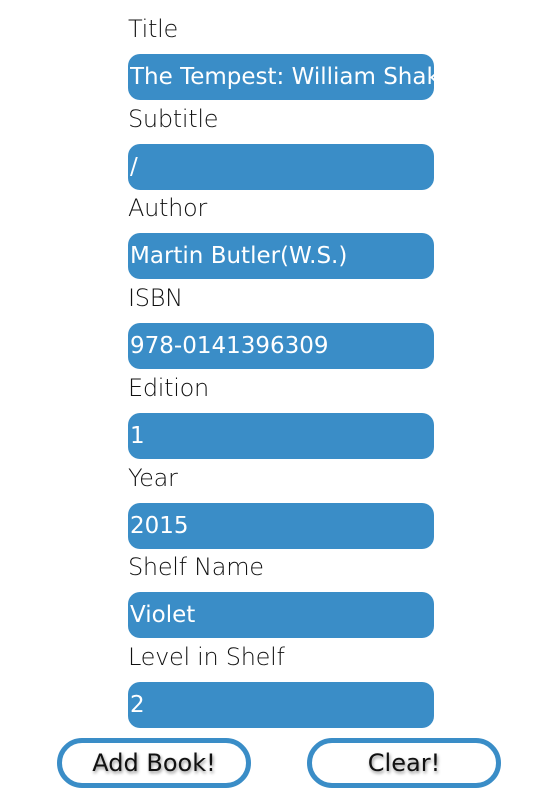 The width and height of the screenshot is (560, 796). Describe the element at coordinates (168, 388) in the screenshot. I see `edition-label: Edition` at that location.